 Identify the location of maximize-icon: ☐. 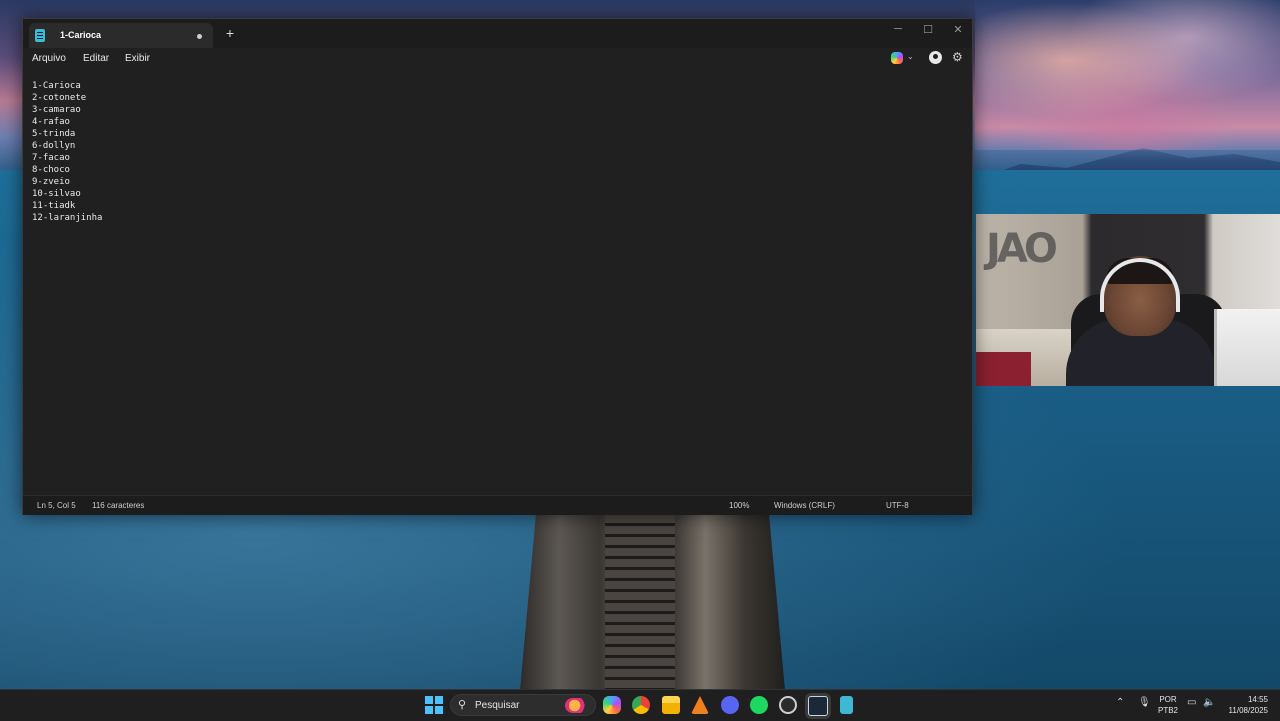
(928, 29).